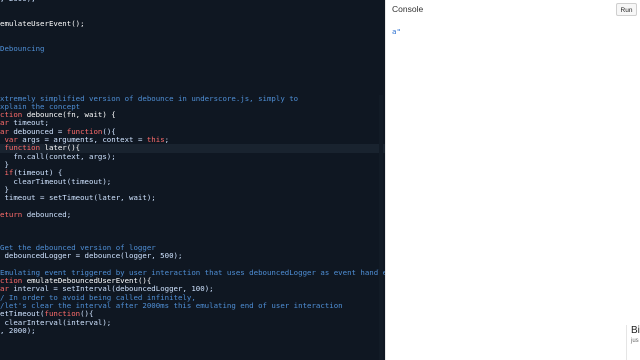  I want to click on toast-title: Bi, so click(635, 330).